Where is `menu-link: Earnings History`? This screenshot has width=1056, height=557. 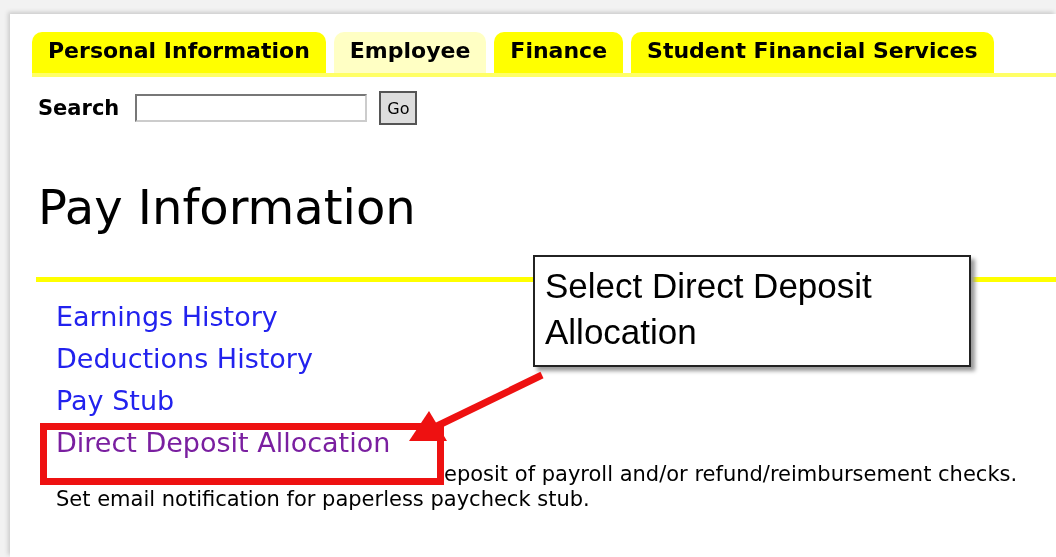 menu-link: Earnings History is located at coordinates (167, 316).